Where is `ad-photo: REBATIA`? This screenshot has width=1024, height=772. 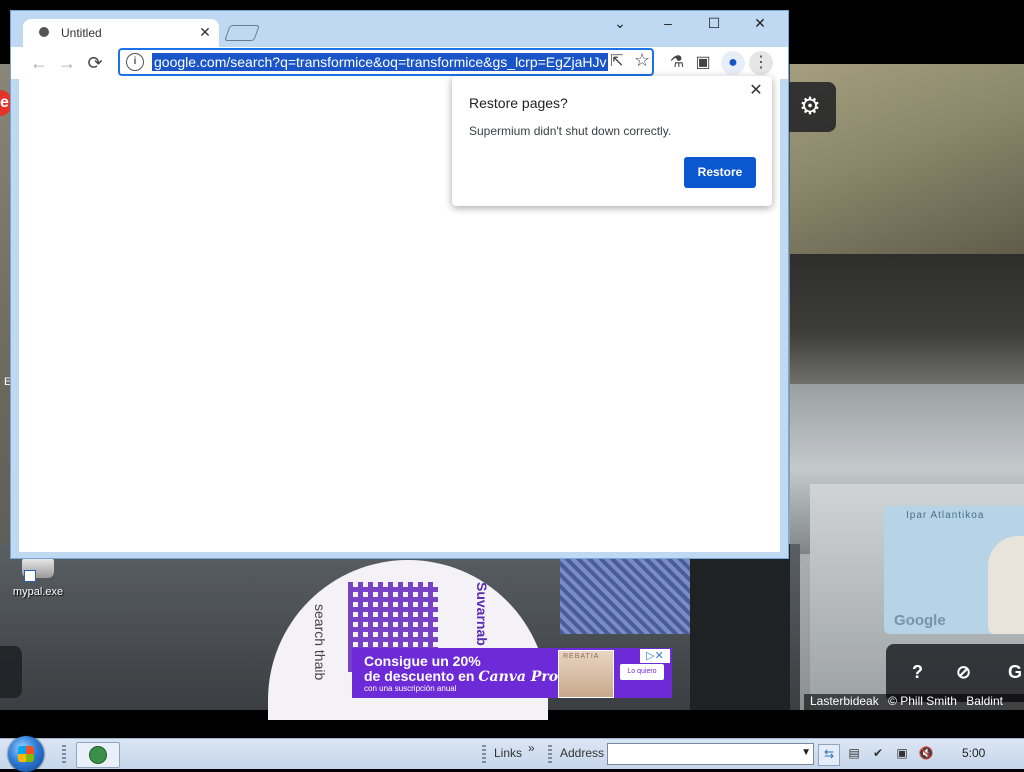 ad-photo: REBATIA is located at coordinates (586, 674).